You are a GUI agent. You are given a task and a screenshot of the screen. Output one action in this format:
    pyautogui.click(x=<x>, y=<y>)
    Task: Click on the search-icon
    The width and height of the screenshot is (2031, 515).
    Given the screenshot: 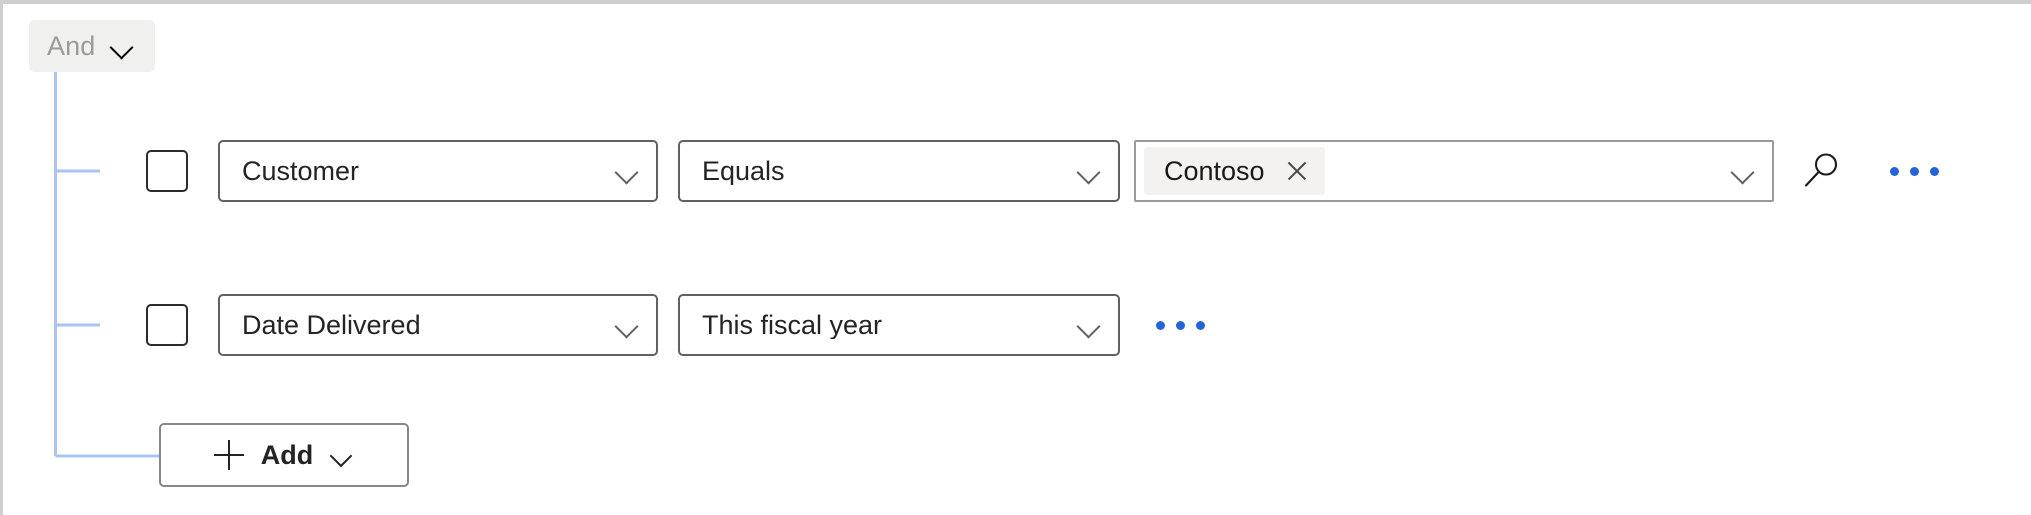 What is the action you would take?
    pyautogui.click(x=1821, y=170)
    